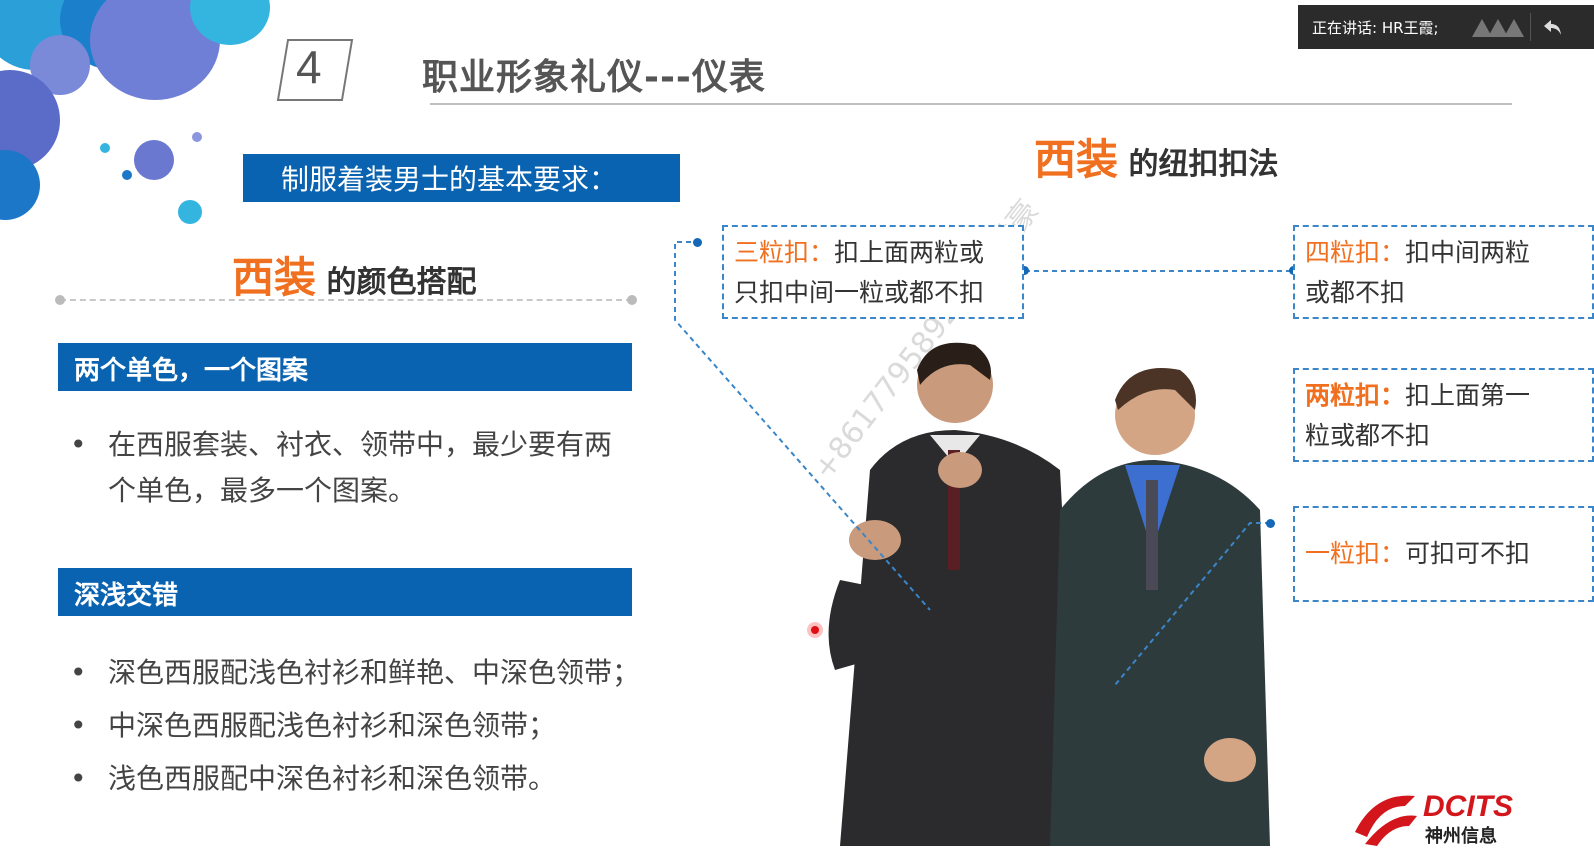 This screenshot has height=848, width=1594. What do you see at coordinates (1461, 836) in the screenshot?
I see `logo-subtext: 神州信息` at bounding box center [1461, 836].